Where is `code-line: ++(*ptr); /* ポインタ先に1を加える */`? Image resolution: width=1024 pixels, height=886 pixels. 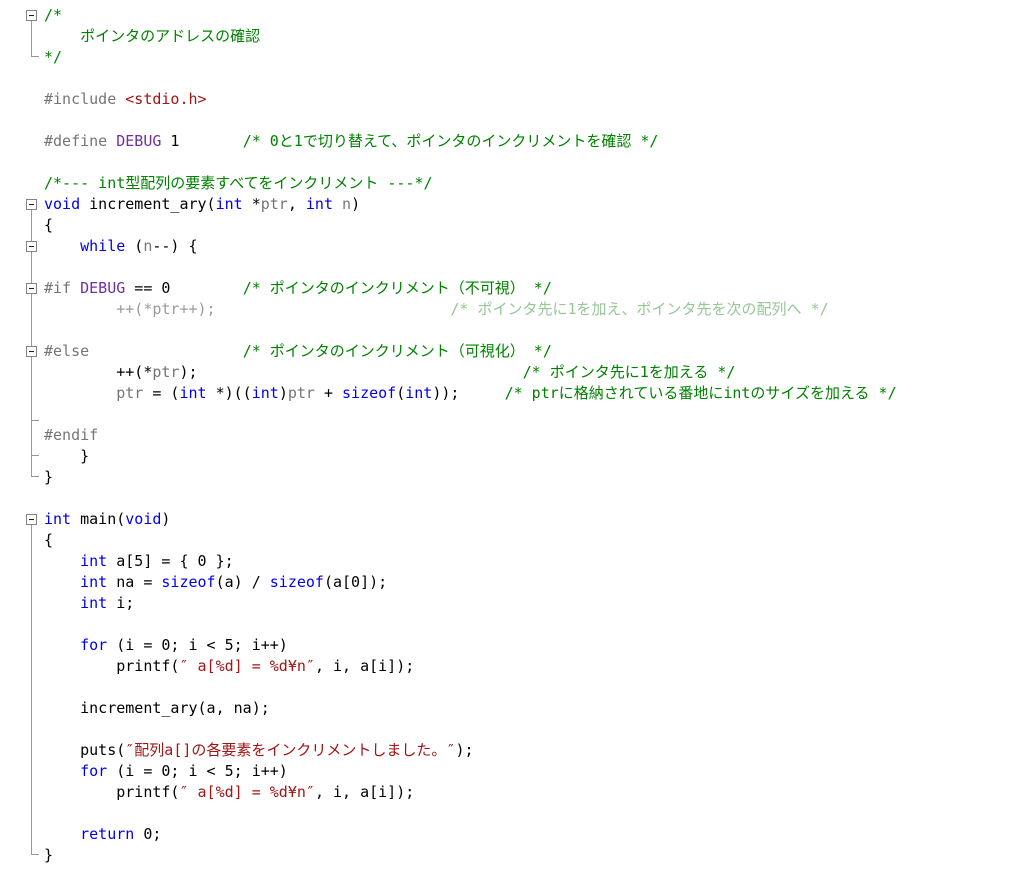 code-line: ++(*ptr); /* ポインタ先に1を加える */ is located at coordinates (512, 372).